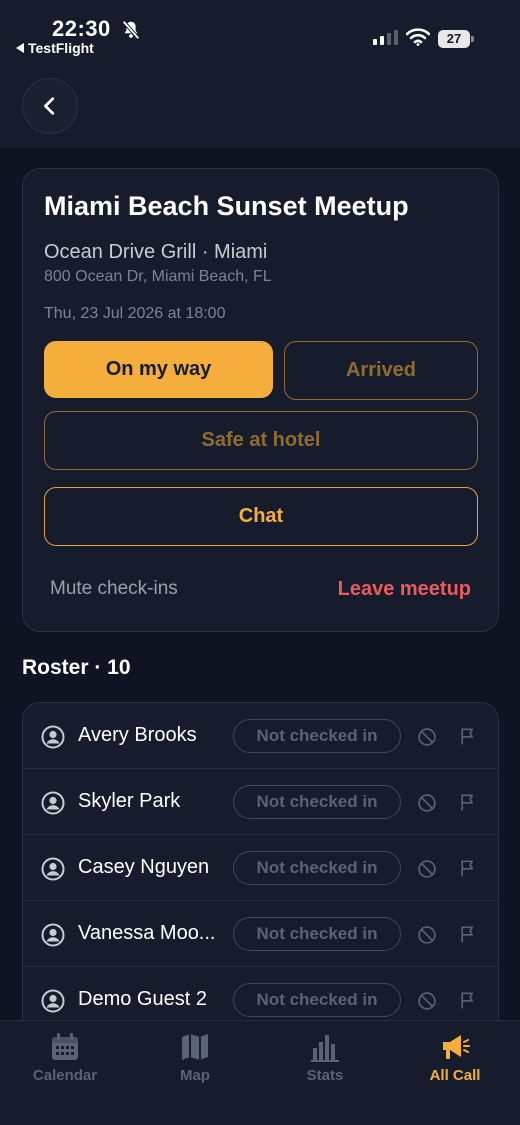 This screenshot has width=520, height=1125. Describe the element at coordinates (81, 28) in the screenshot. I see `status-time: 22:30` at that location.